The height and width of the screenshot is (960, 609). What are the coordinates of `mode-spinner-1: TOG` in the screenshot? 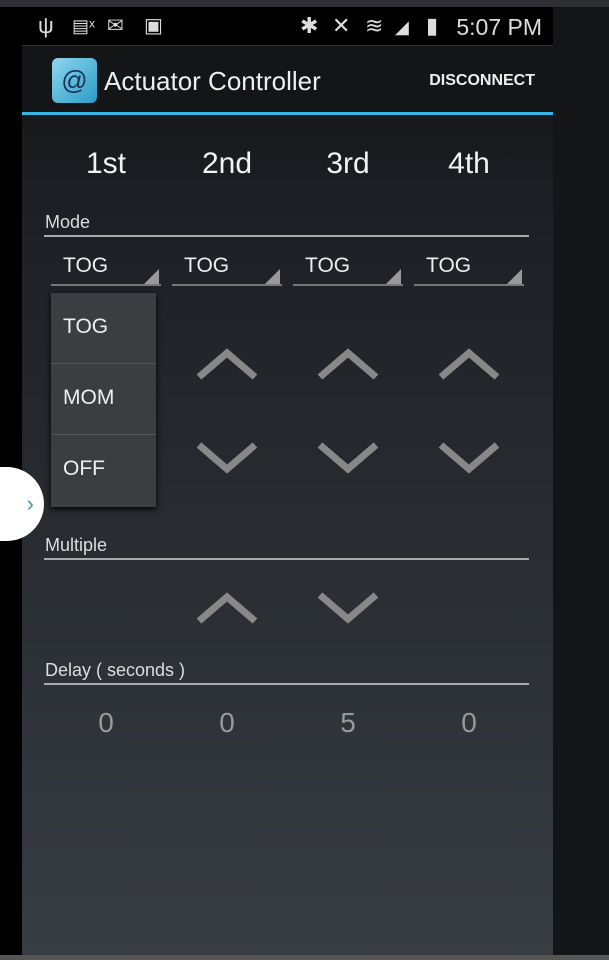 It's located at (106, 269).